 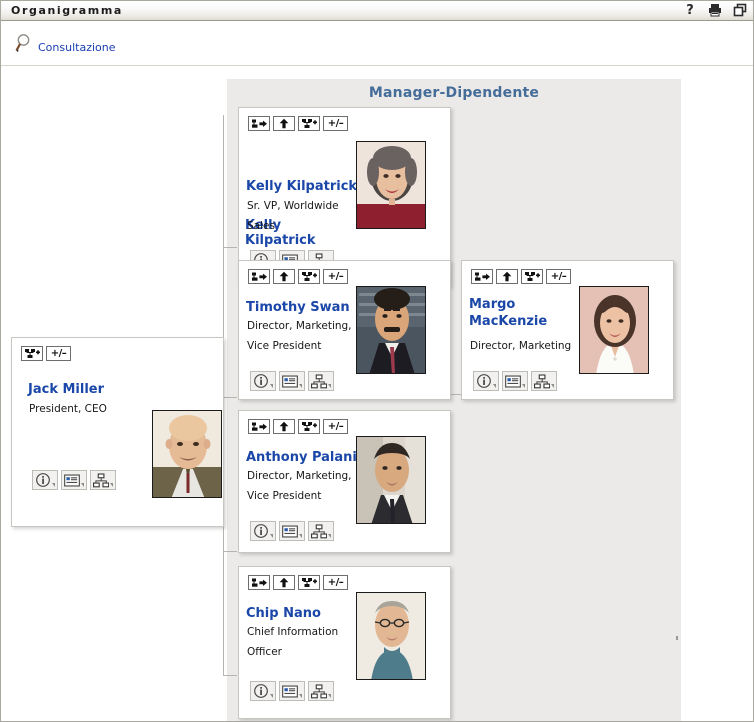 What do you see at coordinates (377, 44) in the screenshot?
I see `secondary-toolbar: Consultazione` at bounding box center [377, 44].